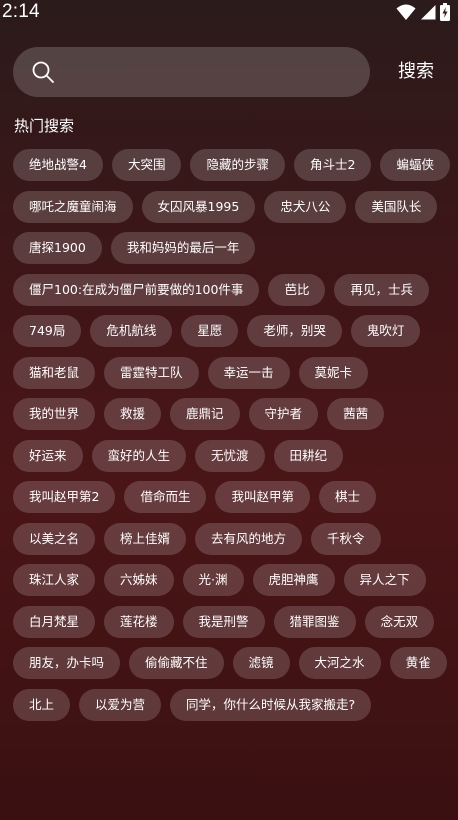 The width and height of the screenshot is (458, 820). What do you see at coordinates (42, 704) in the screenshot?
I see `hot-search-tag: 北上` at bounding box center [42, 704].